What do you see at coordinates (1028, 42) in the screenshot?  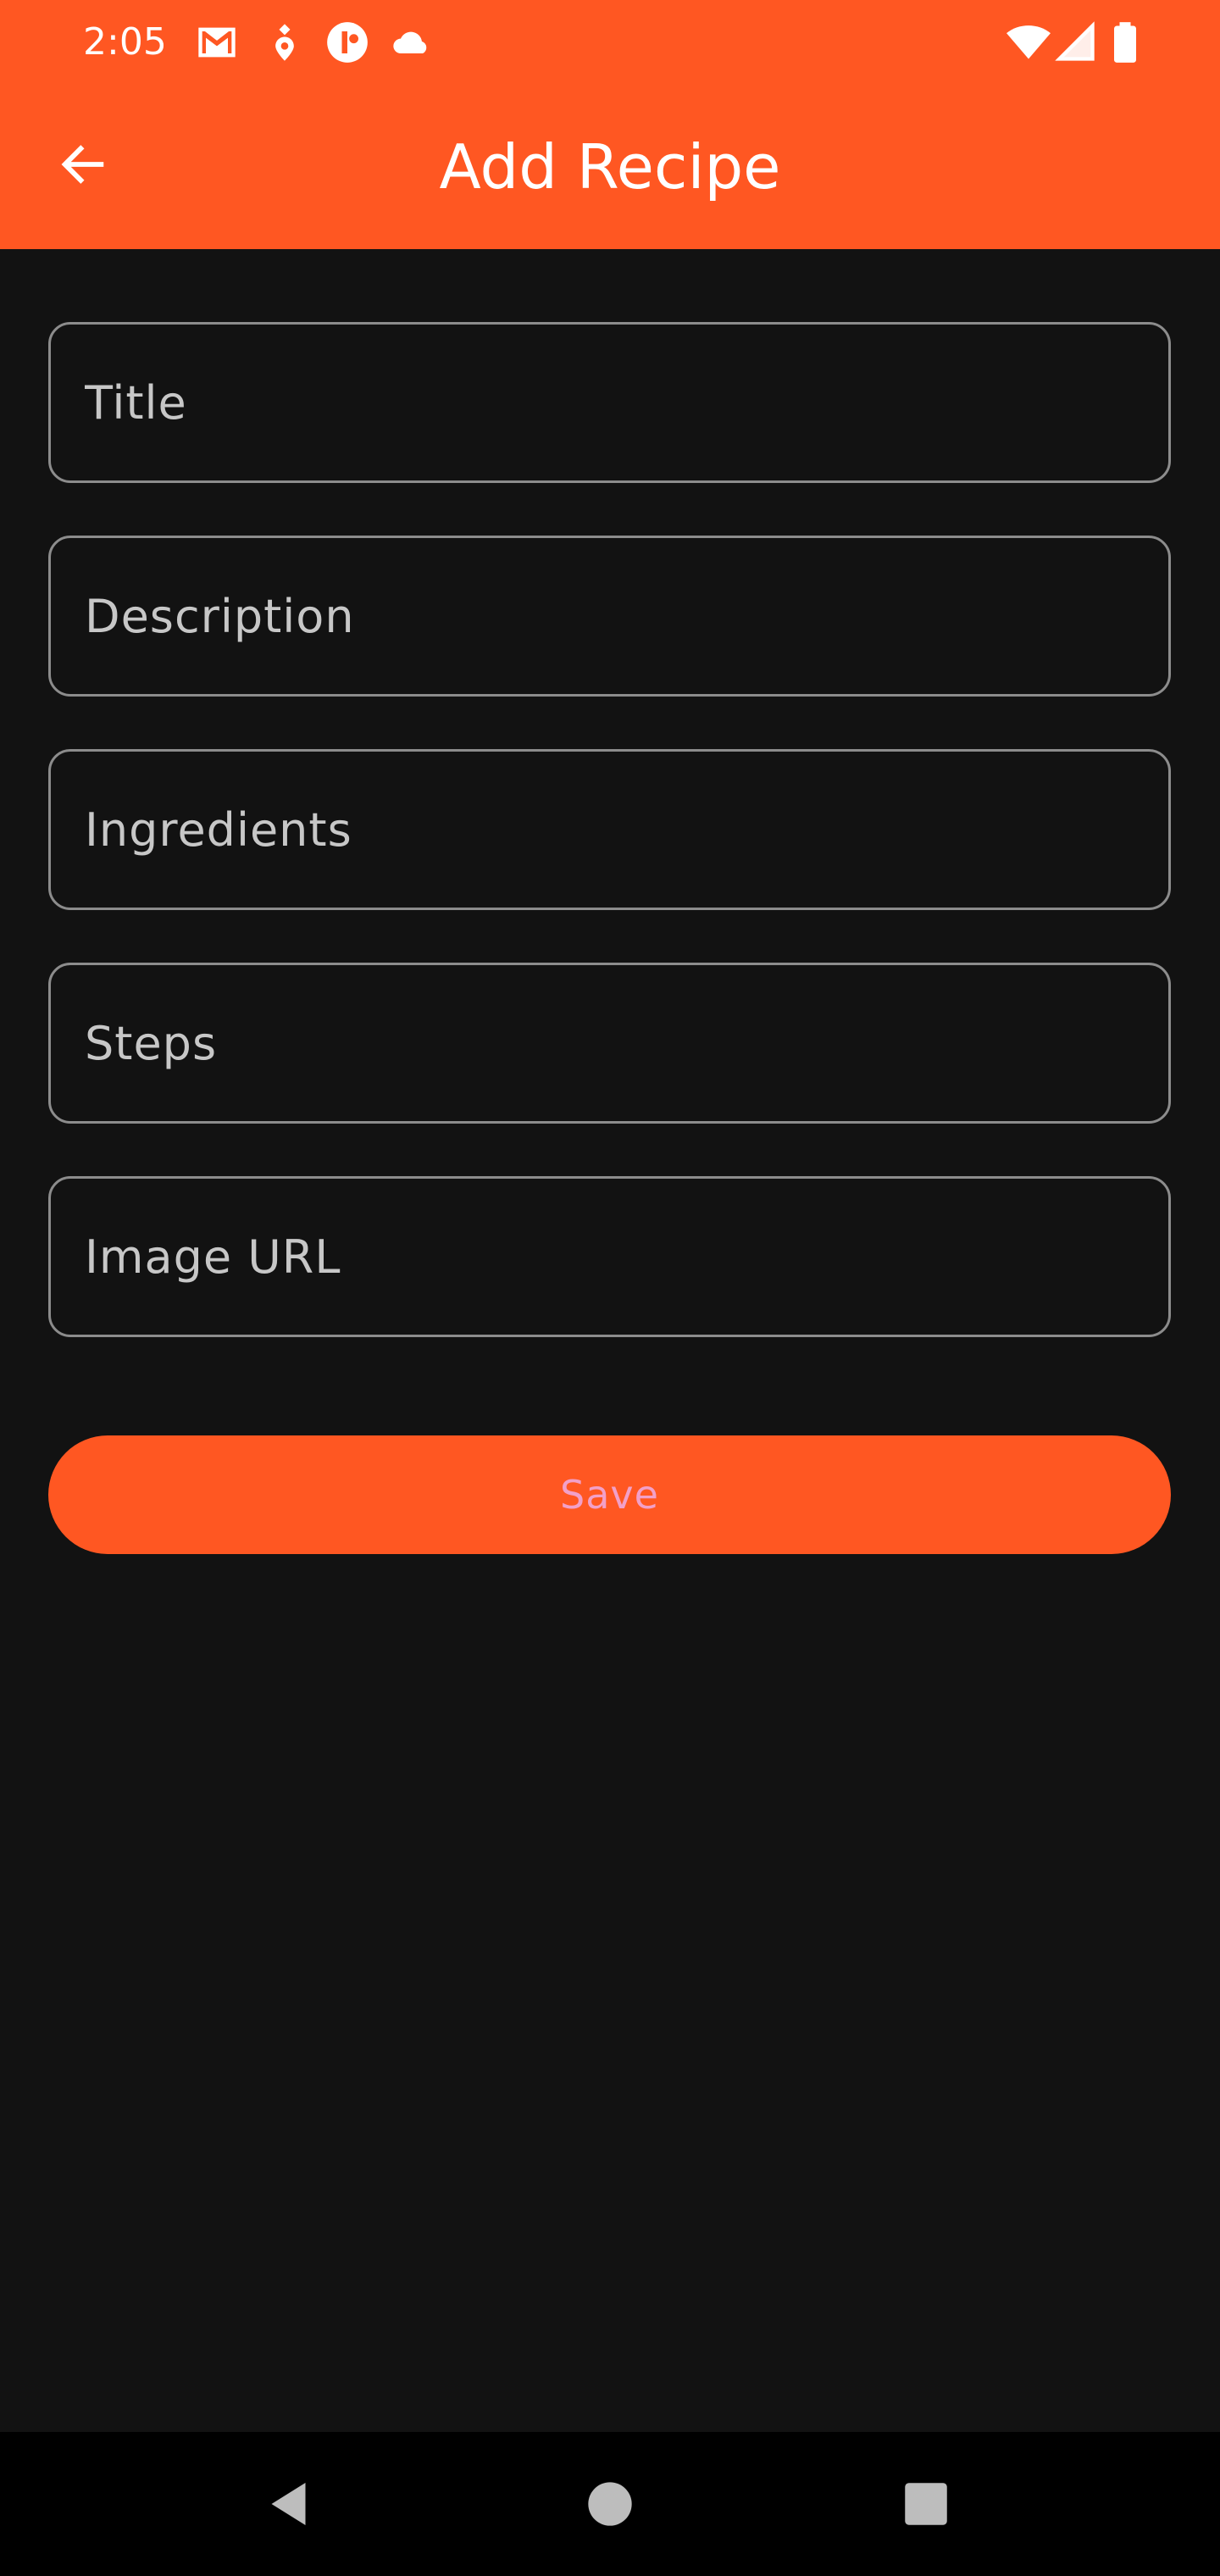 I see `wifi-icon` at bounding box center [1028, 42].